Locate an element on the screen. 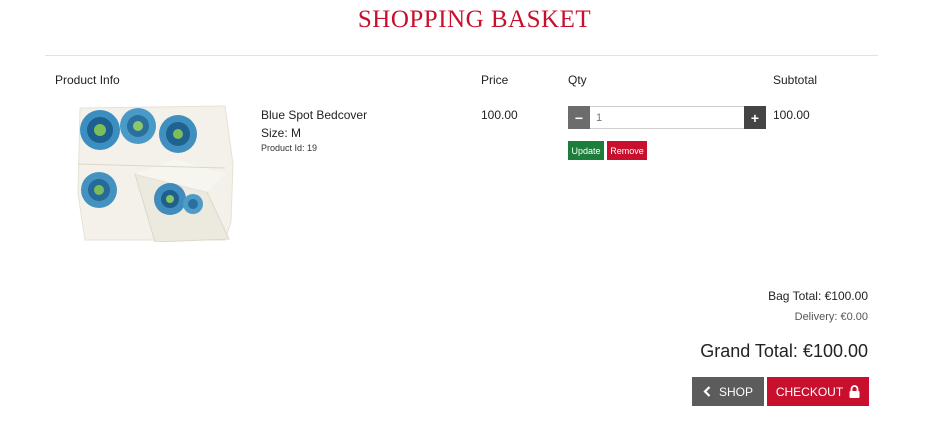 The height and width of the screenshot is (432, 949). grand-total: Grand Total: €100.00 is located at coordinates (784, 351).